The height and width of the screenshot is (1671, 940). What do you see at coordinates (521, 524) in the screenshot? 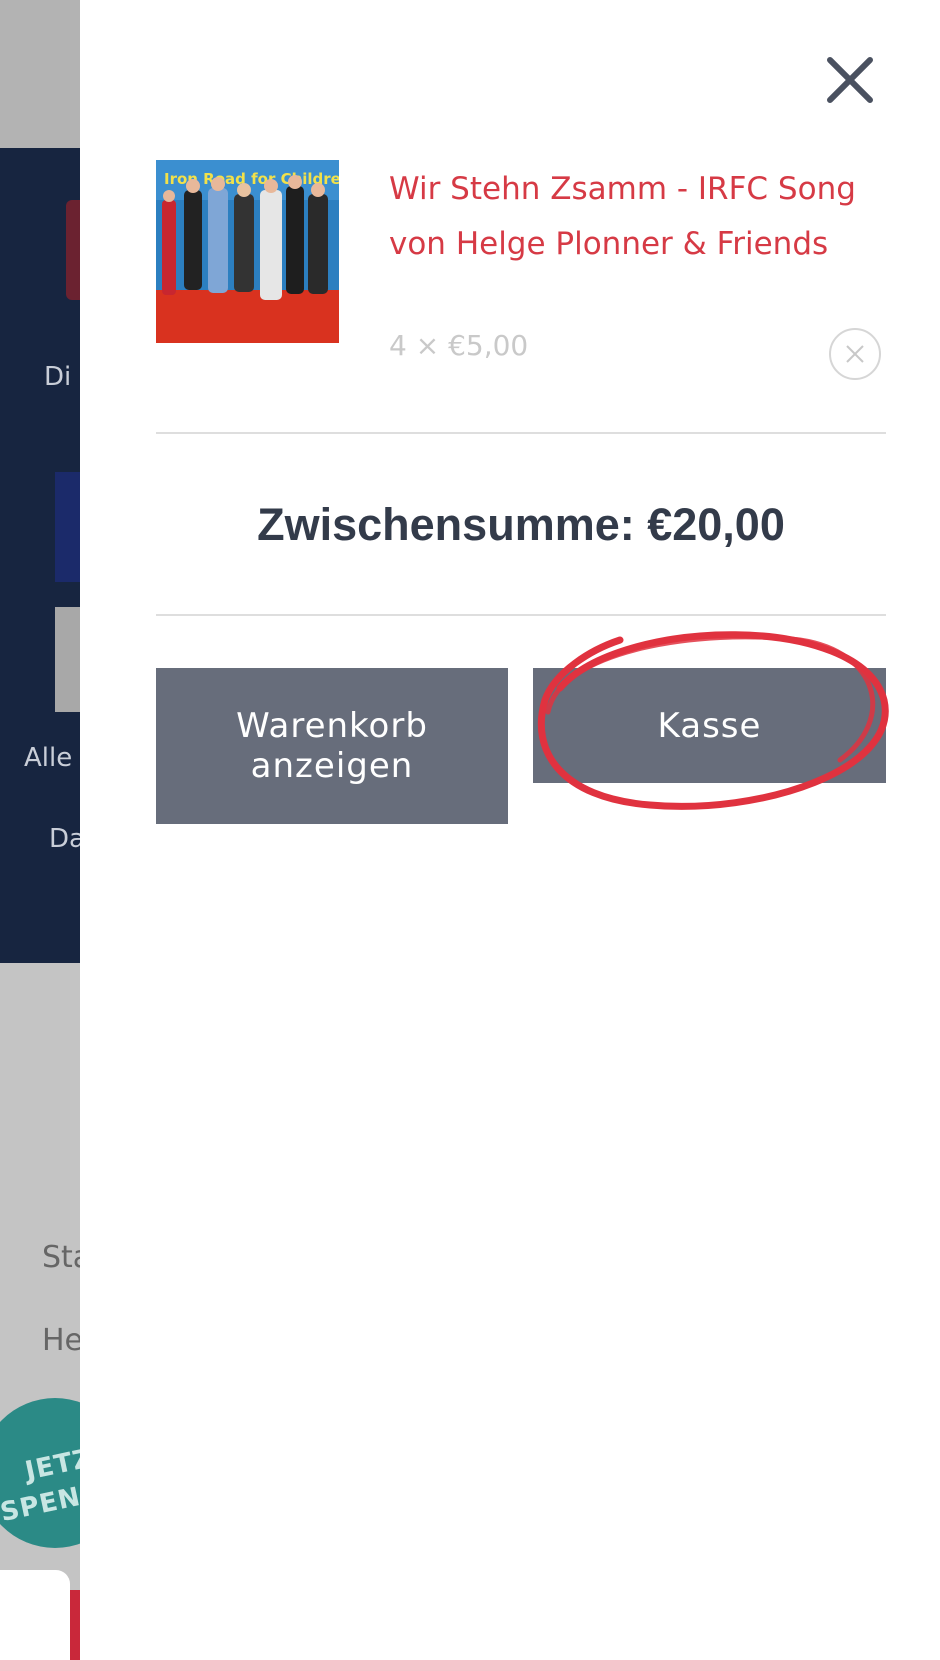
I see `subtotal: Zwischensumme: €20,00` at bounding box center [521, 524].